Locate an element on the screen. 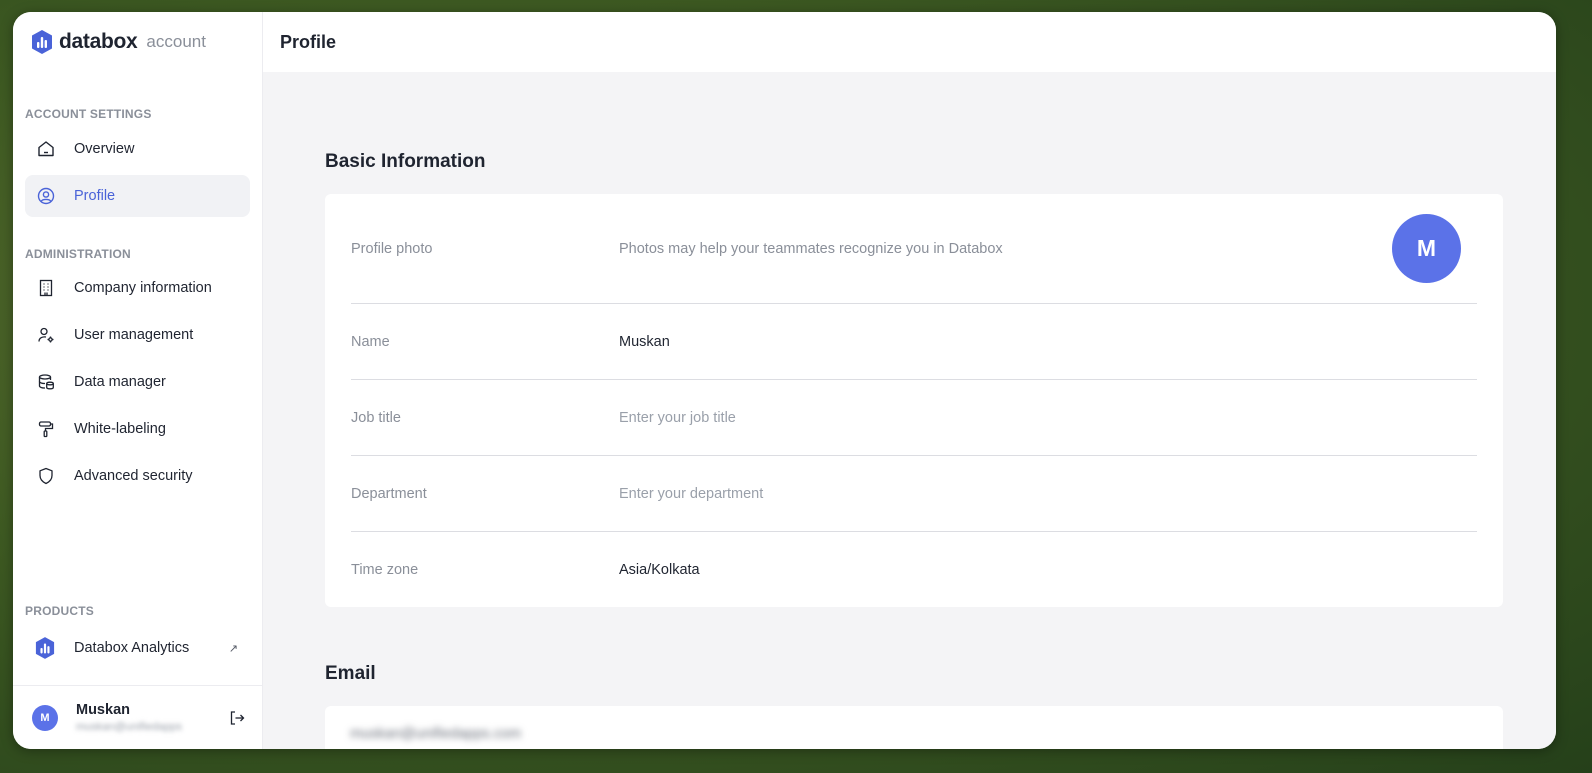 This screenshot has height=773, width=1592. user-email: muskan@unifiedapps is located at coordinates (129, 727).